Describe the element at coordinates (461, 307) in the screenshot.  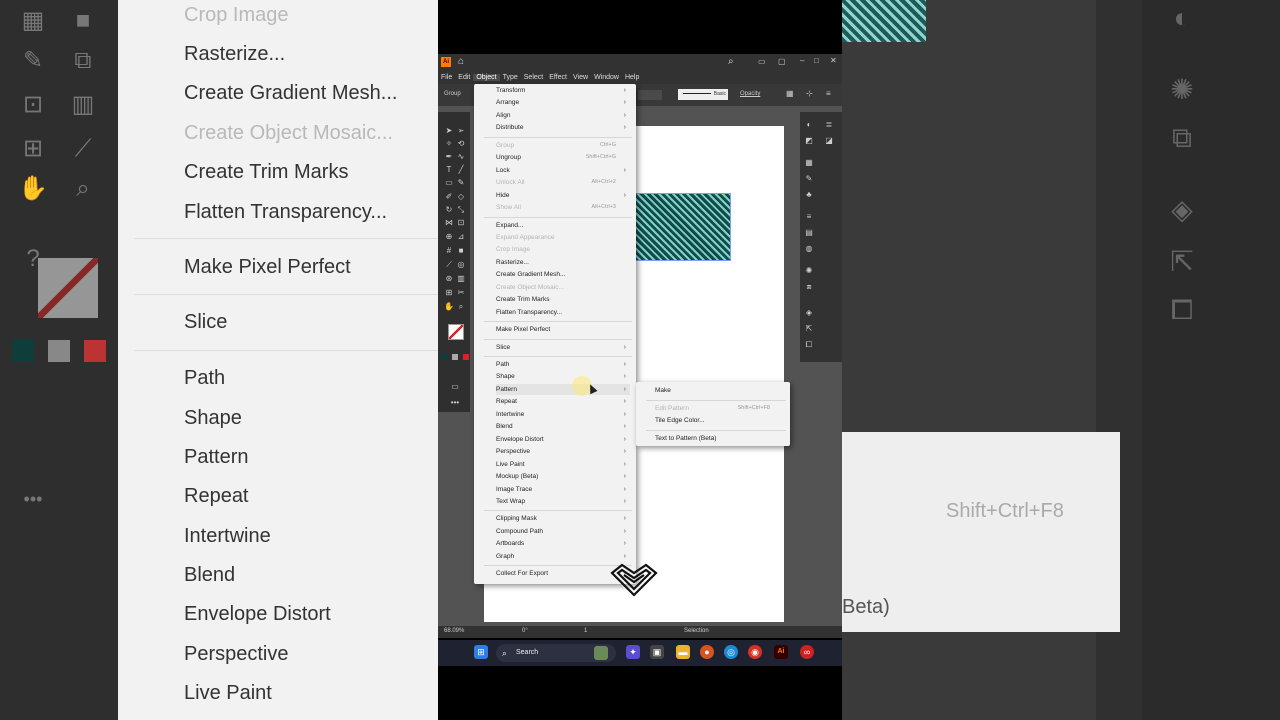
I see `zoom-tool-icon: ⌕` at that location.